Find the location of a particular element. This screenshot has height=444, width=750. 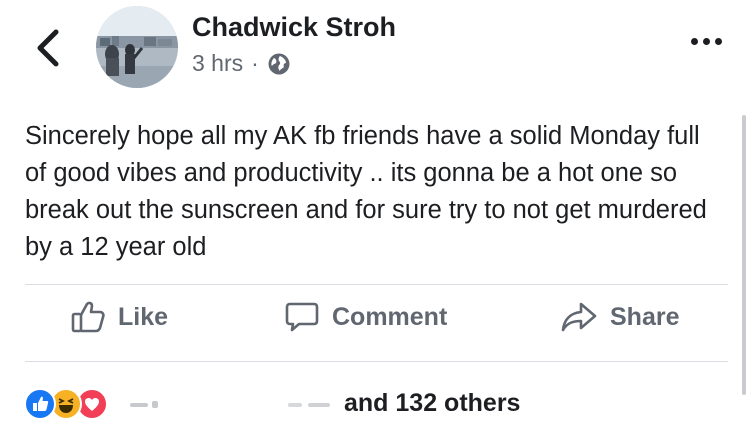

like-button: Like is located at coordinates (119, 317).